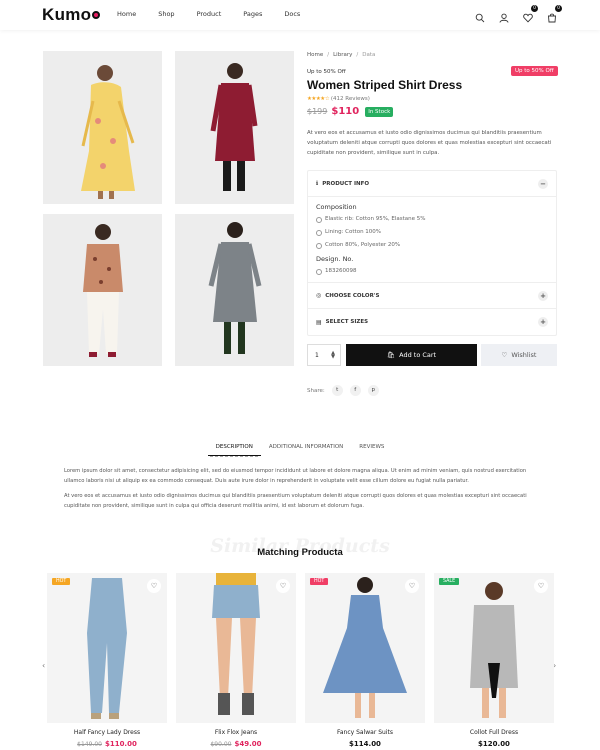  I want to click on product-title: Women Striped Shirt Dress, so click(385, 85).